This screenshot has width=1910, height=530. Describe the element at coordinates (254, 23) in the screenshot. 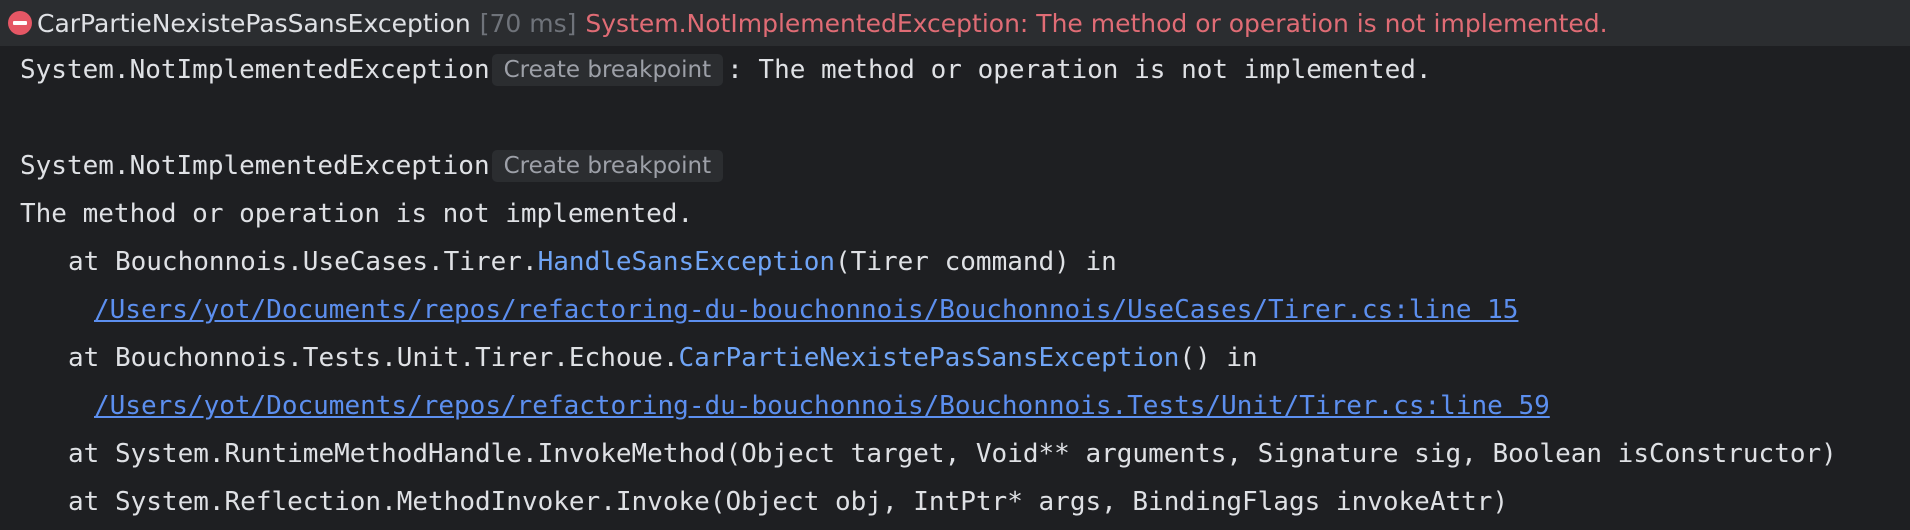

I see `test-name: CarPartieNexistePasSansException` at that location.